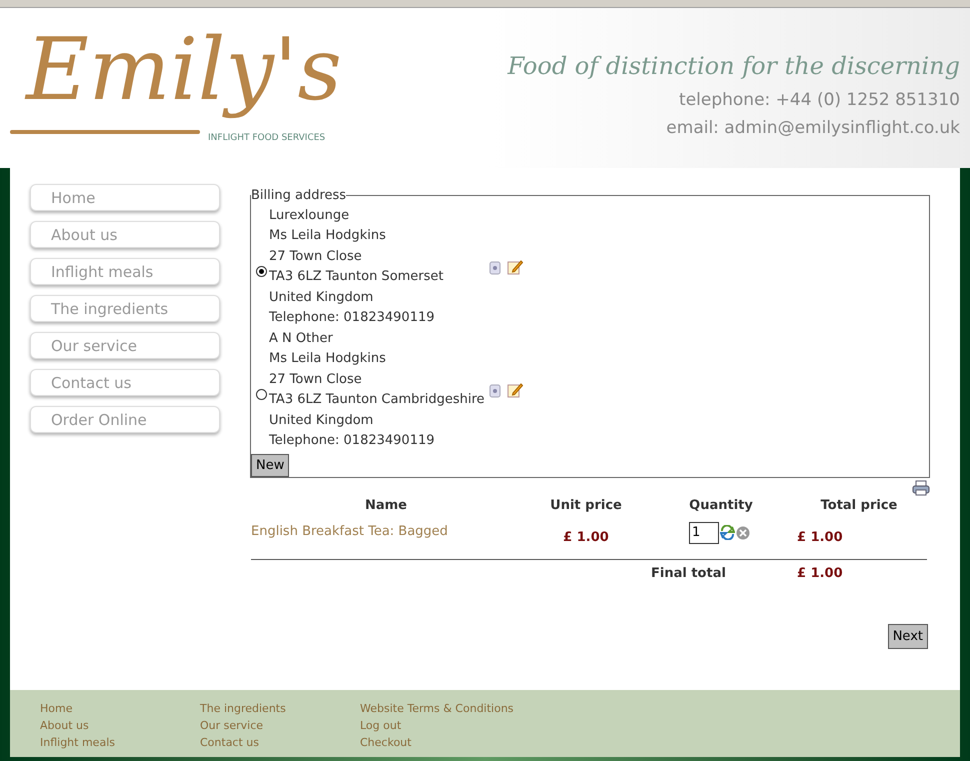  I want to click on nav-button: Inflight meals, so click(125, 271).